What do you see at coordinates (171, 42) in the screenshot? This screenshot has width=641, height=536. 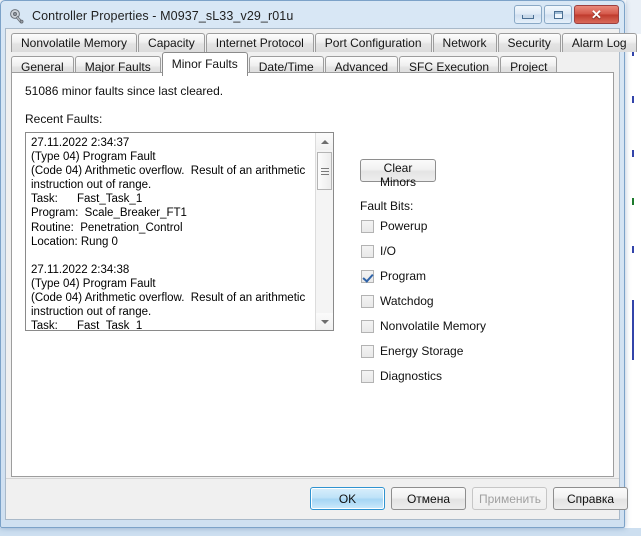 I see `tab-capacity: Capacity` at bounding box center [171, 42].